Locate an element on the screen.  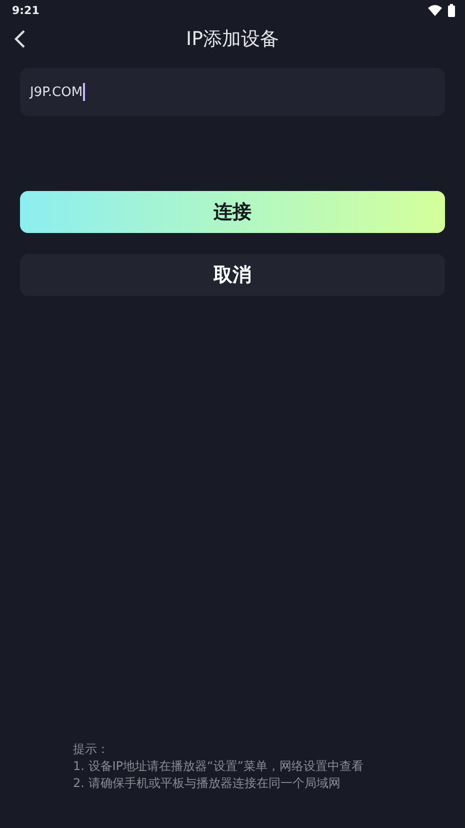
hint-title: 提示： is located at coordinates (91, 749).